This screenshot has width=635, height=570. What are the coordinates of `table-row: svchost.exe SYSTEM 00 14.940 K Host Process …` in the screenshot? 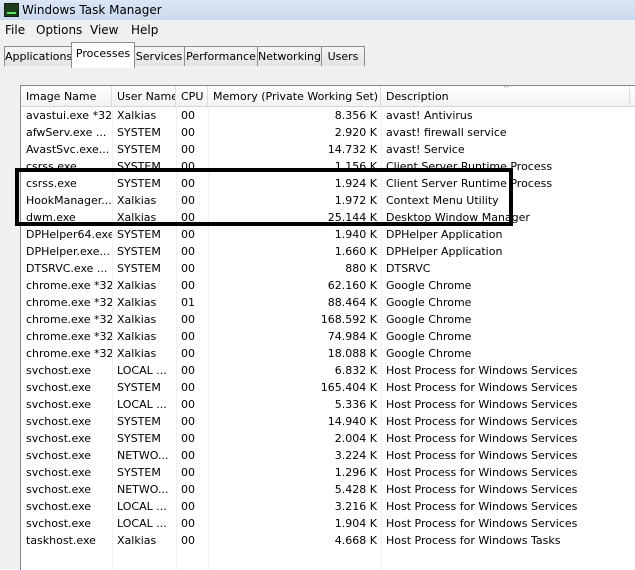 It's located at (328, 421).